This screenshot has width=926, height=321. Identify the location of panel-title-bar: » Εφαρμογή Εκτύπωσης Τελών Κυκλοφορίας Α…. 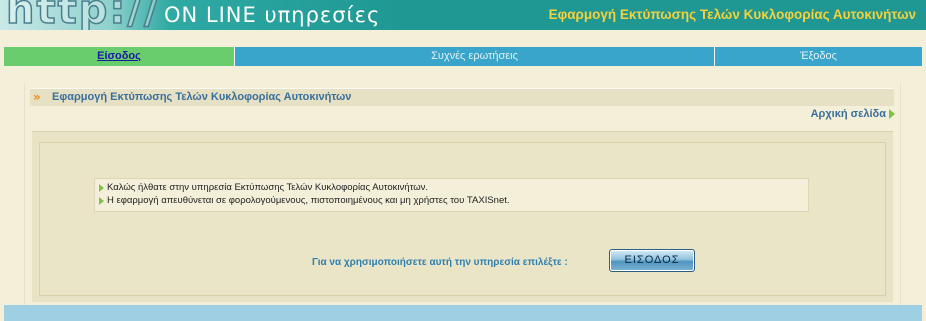
(462, 97).